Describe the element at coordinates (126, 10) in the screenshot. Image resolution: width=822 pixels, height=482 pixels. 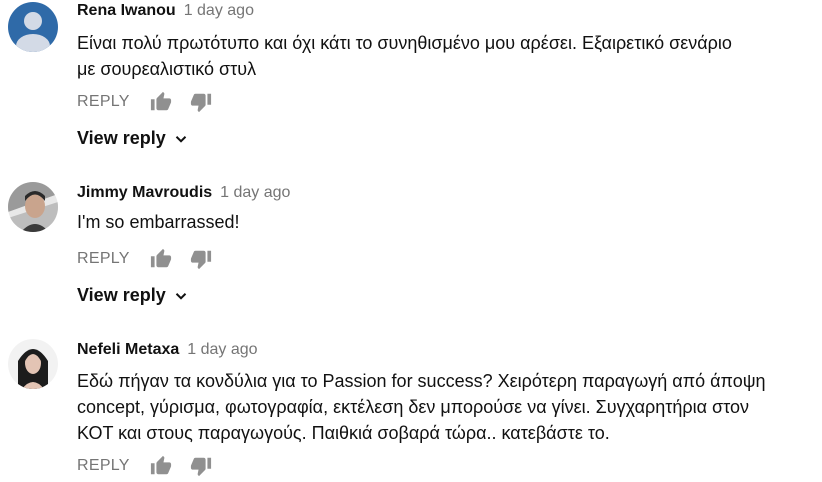
I see `author-name: Rena Iwanou` at that location.